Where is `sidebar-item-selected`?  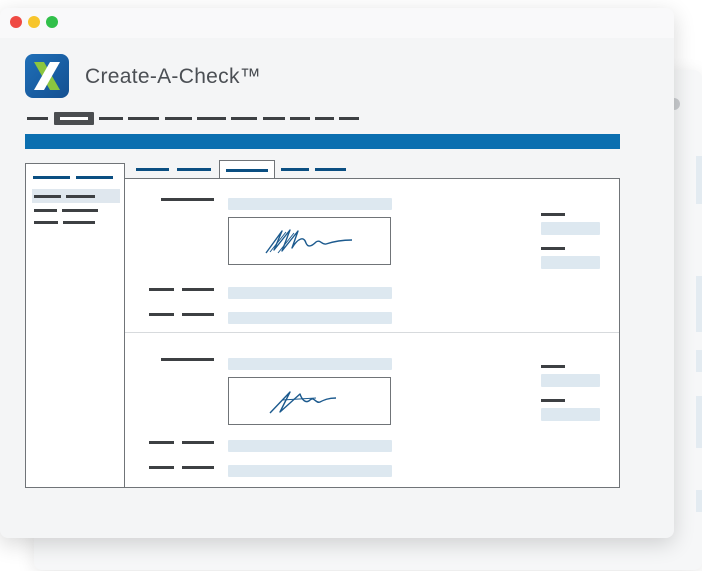
sidebar-item-selected is located at coordinates (76, 196).